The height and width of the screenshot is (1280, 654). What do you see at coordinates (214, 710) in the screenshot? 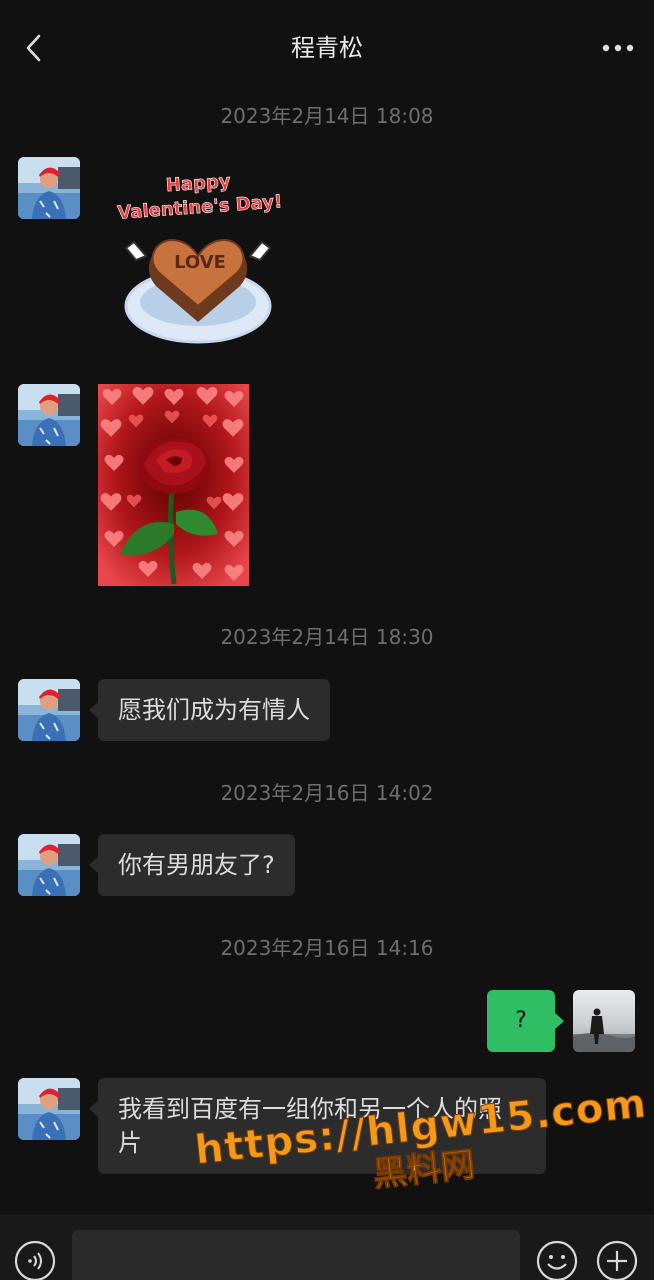
I see `message-text: 愿我们成为有情人` at bounding box center [214, 710].